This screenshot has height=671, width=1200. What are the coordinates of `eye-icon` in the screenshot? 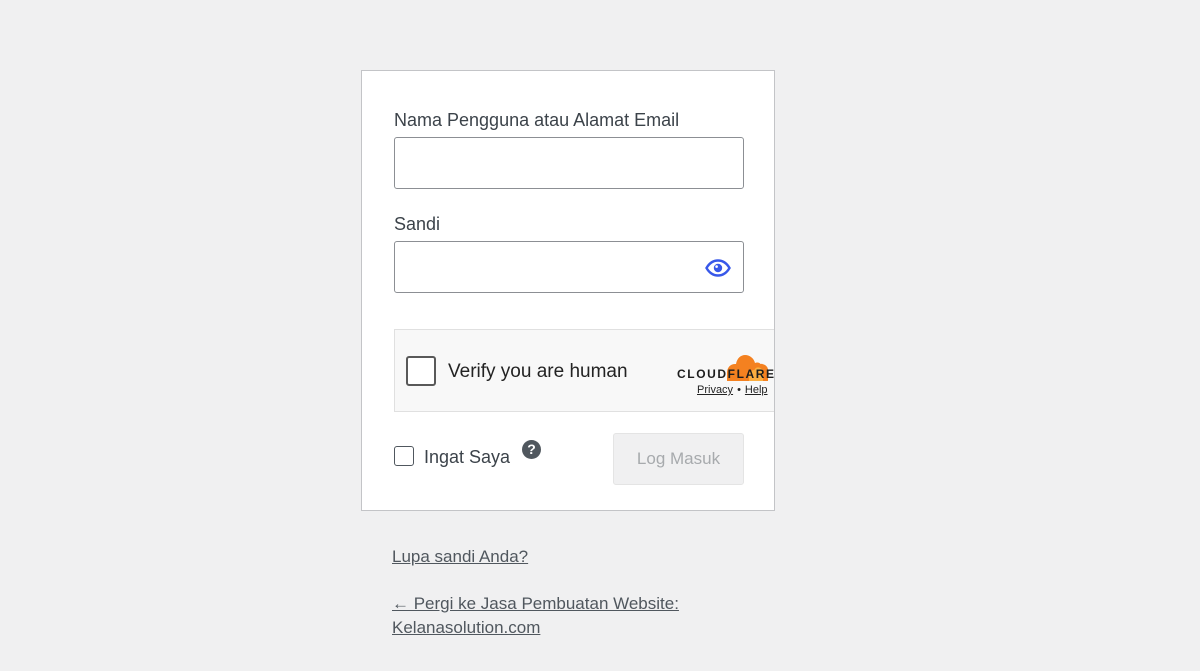 It's located at (718, 268).